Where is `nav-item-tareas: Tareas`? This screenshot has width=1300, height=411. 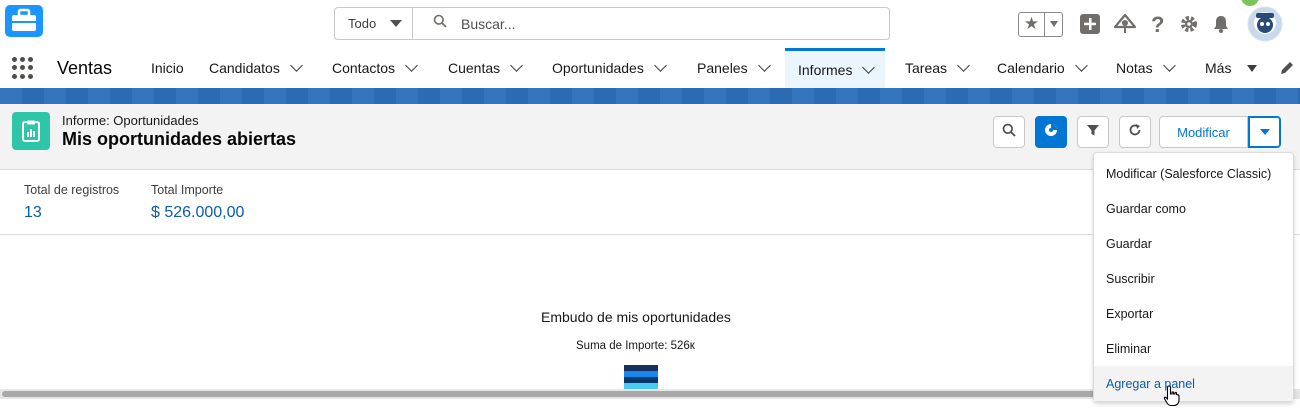 nav-item-tareas: Tareas is located at coordinates (937, 68).